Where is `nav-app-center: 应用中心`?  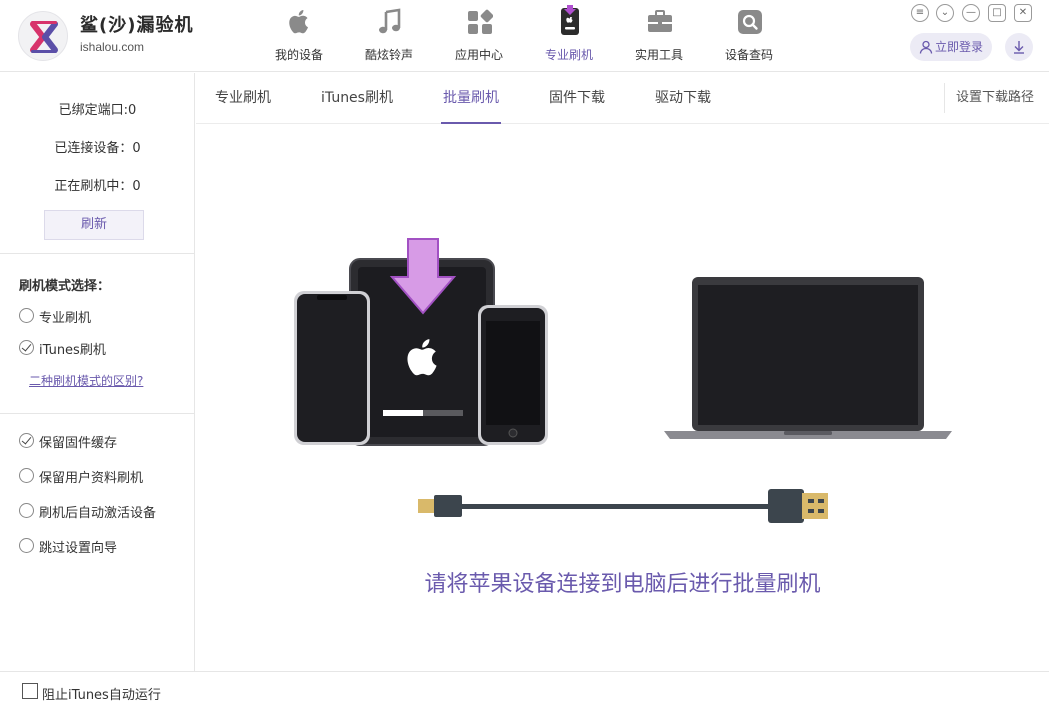
nav-app-center: 应用中心 is located at coordinates (479, 36).